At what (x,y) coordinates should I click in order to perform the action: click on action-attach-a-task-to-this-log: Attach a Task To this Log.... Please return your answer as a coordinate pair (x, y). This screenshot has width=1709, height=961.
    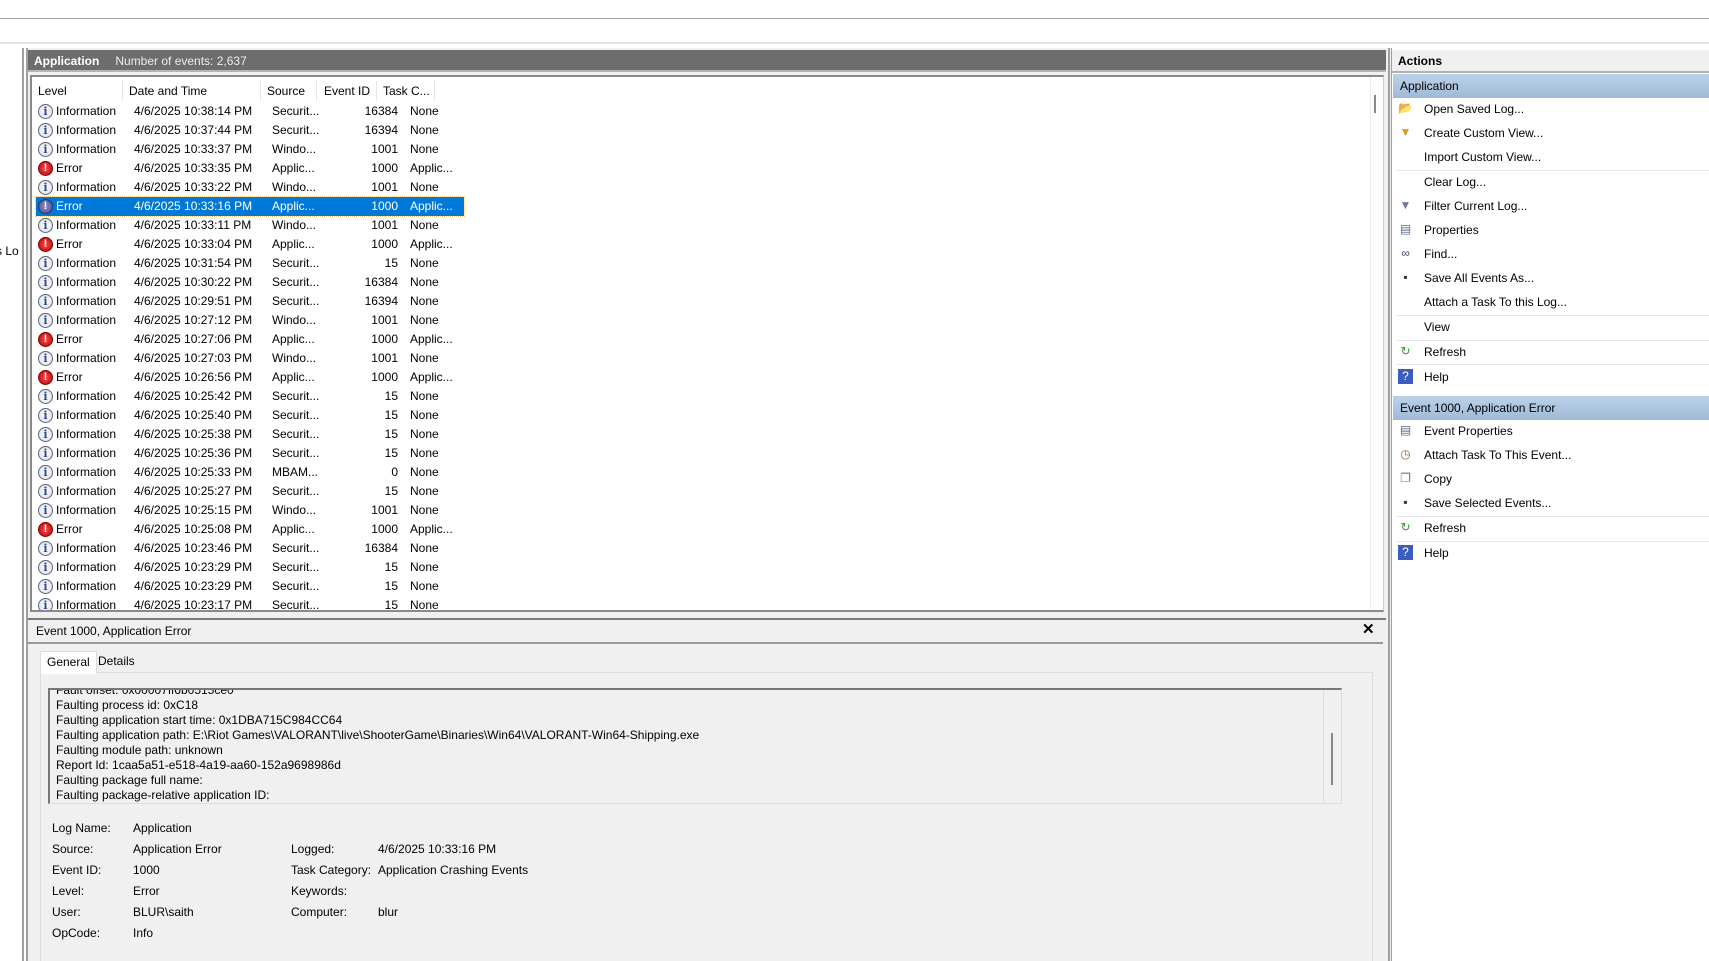
    Looking at the image, I should click on (1552, 302).